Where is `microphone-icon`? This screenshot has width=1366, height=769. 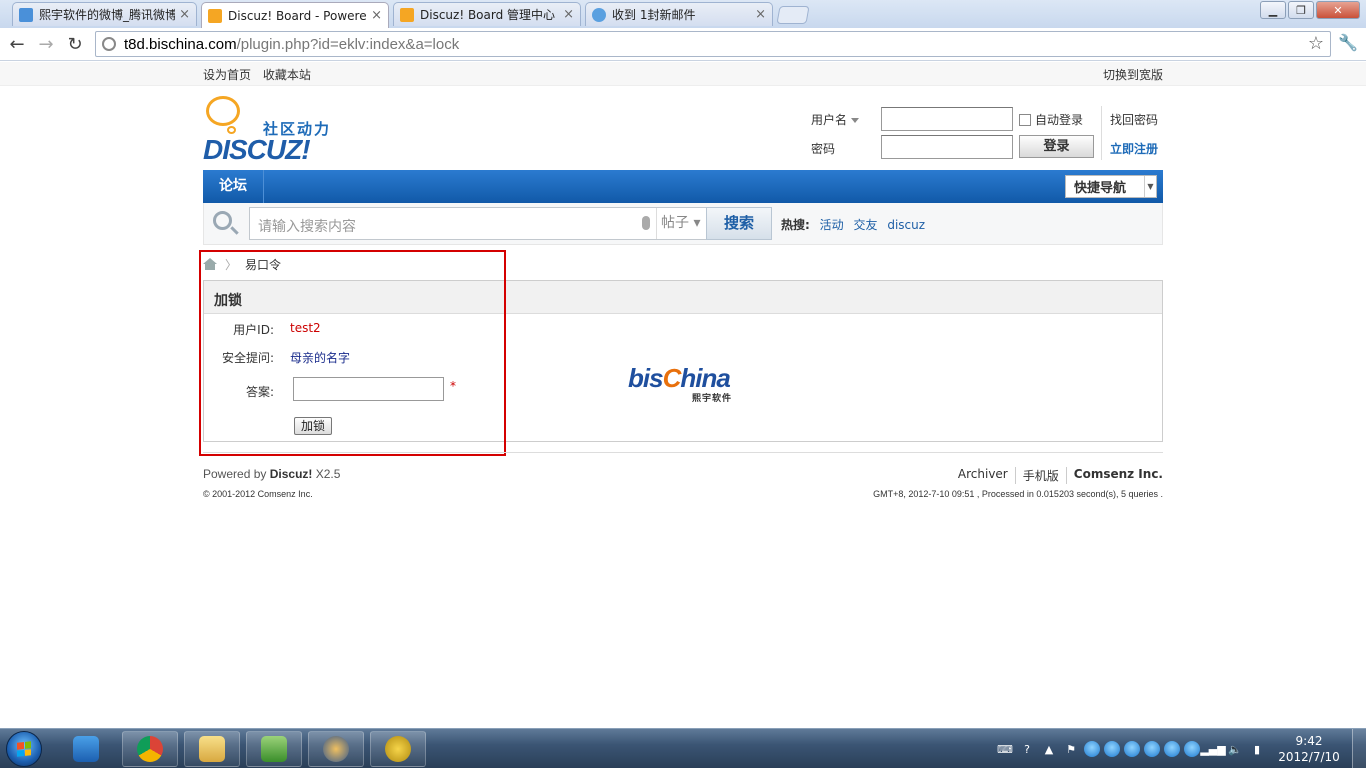
microphone-icon is located at coordinates (646, 223).